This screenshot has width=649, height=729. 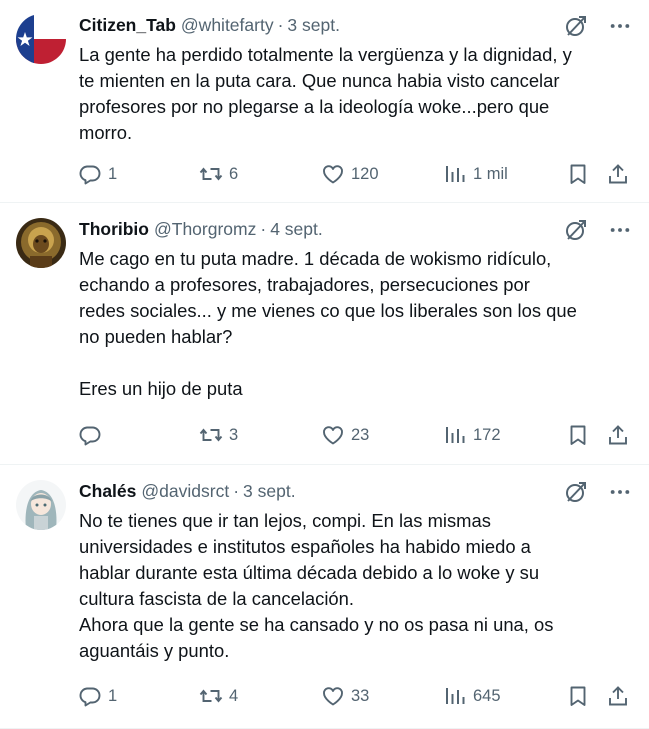 I want to click on knight-avatar-icon, so click(x=41, y=243).